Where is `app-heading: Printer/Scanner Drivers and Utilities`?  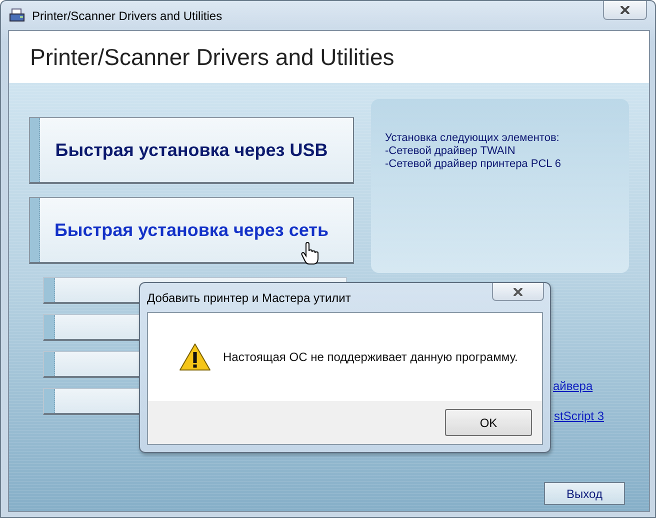 app-heading: Printer/Scanner Drivers and Utilities is located at coordinates (212, 57).